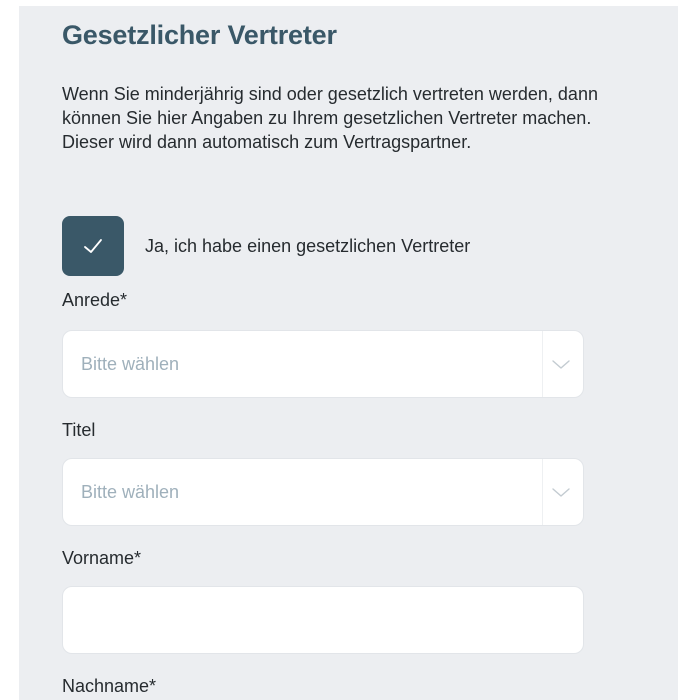 Image resolution: width=678 pixels, height=700 pixels. What do you see at coordinates (95, 300) in the screenshot?
I see `anrede-label: Anrede*` at bounding box center [95, 300].